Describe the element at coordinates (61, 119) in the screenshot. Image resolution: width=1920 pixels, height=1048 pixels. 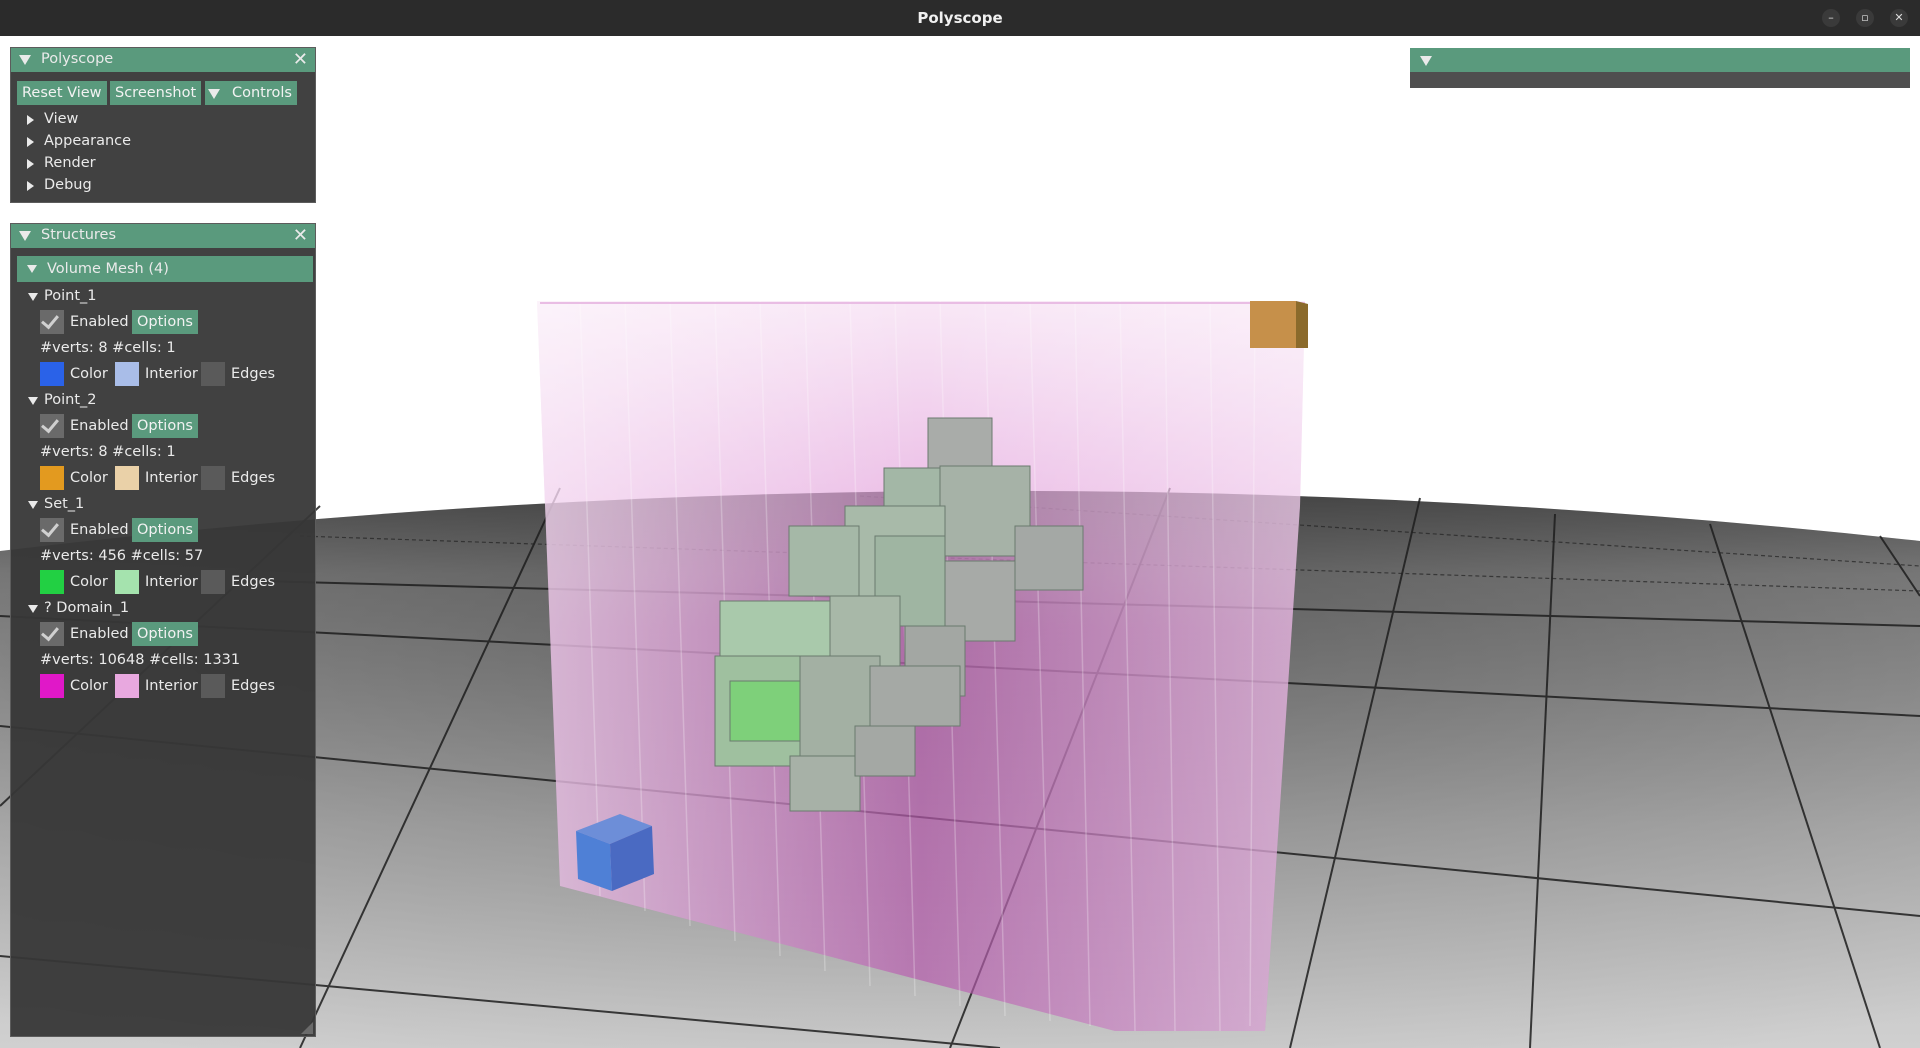
I see `section-label: View` at that location.